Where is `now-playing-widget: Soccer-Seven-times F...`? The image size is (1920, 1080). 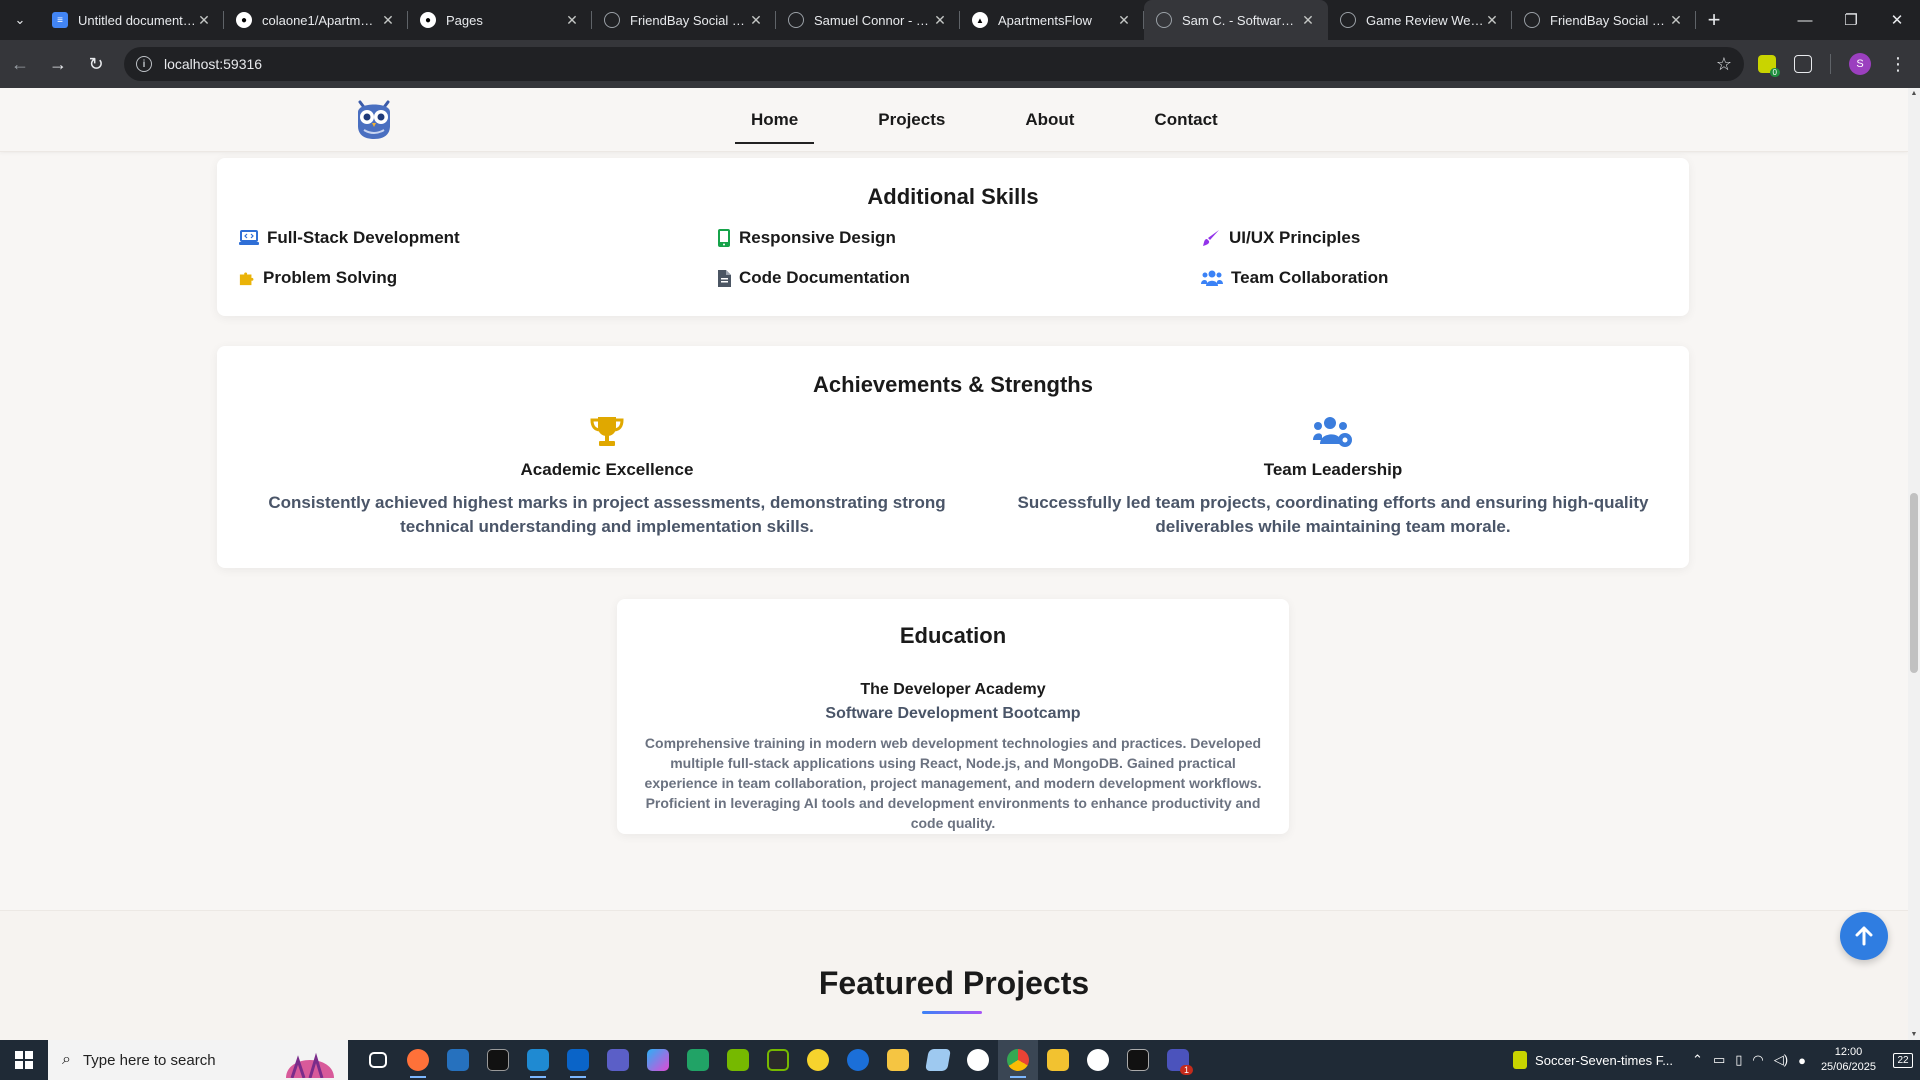
now-playing-widget: Soccer-Seven-times F... is located at coordinates (1593, 1060).